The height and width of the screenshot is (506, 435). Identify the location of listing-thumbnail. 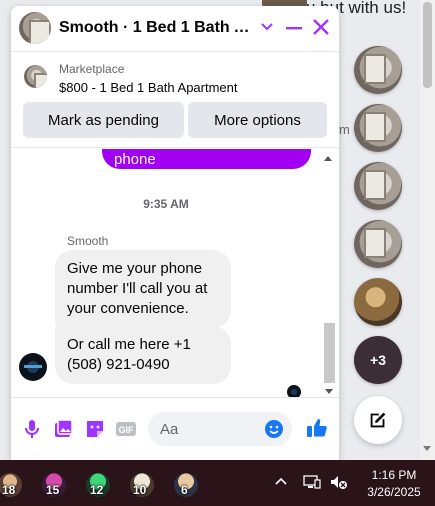
(35, 76).